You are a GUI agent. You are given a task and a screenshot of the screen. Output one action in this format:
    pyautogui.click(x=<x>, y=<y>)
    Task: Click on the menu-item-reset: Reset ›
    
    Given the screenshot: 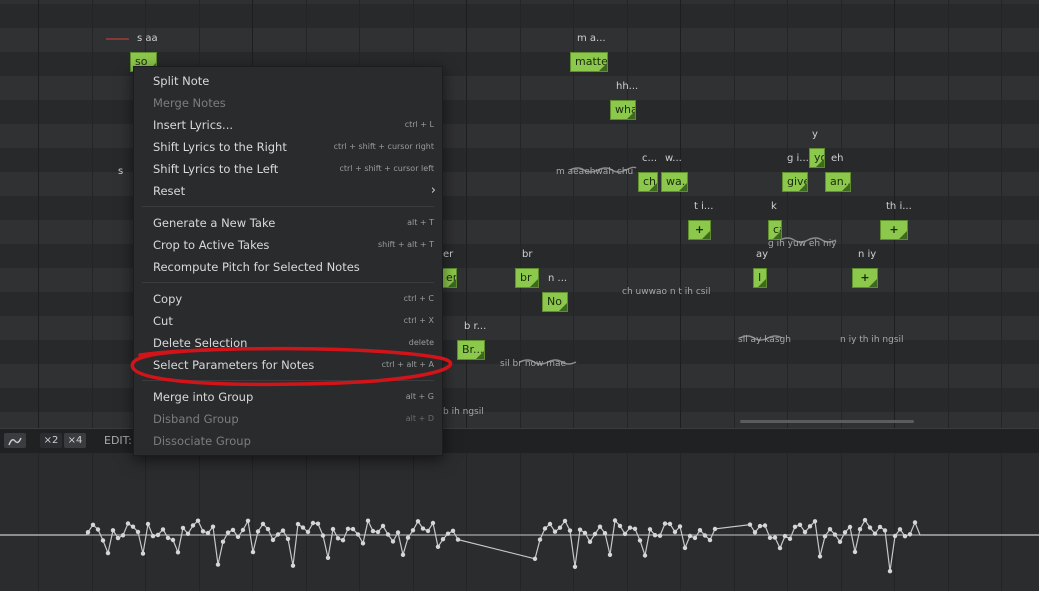 What is the action you would take?
    pyautogui.click(x=288, y=191)
    